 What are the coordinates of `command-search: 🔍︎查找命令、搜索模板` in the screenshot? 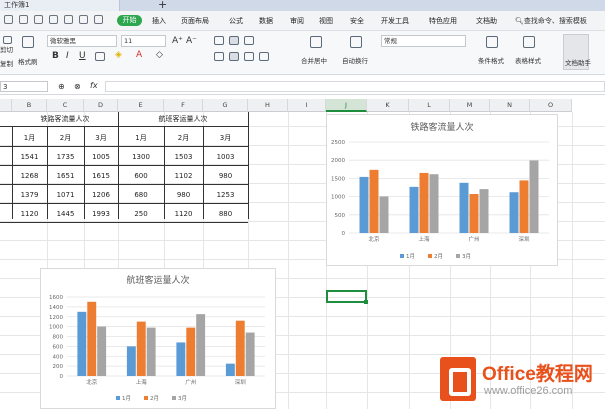 It's located at (551, 21).